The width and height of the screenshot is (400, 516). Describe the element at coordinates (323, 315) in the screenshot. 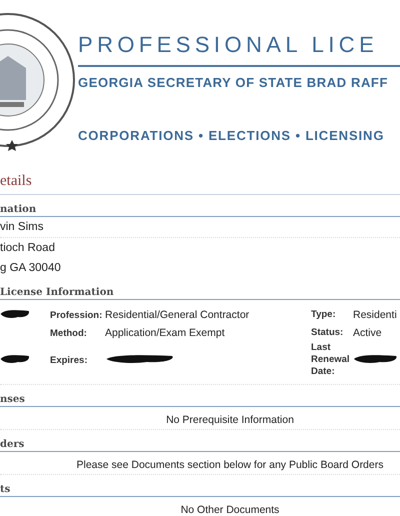

I see `field-label: Type:` at that location.